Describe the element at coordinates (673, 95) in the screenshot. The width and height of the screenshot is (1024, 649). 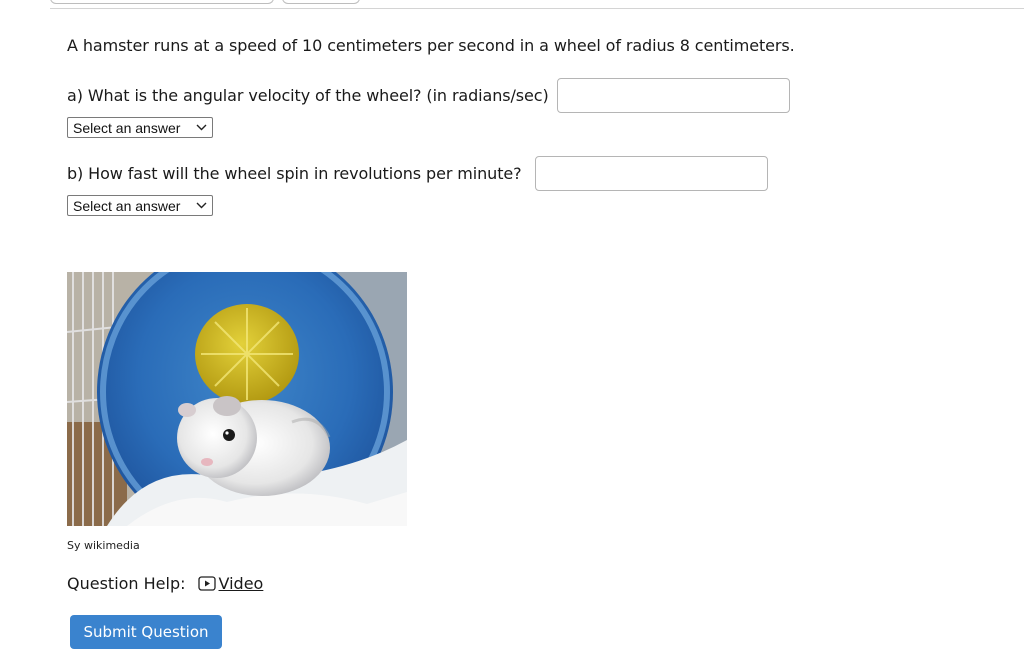
I see `part-a-answer-input` at that location.